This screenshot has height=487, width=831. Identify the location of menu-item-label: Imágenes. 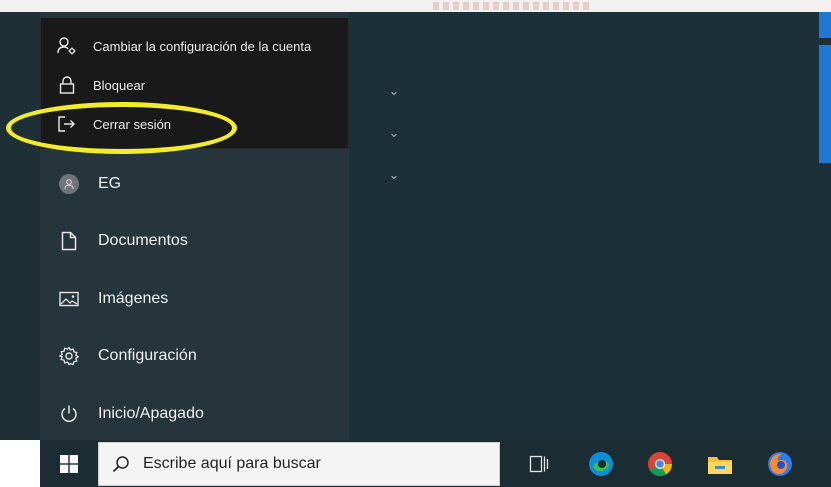
(133, 298).